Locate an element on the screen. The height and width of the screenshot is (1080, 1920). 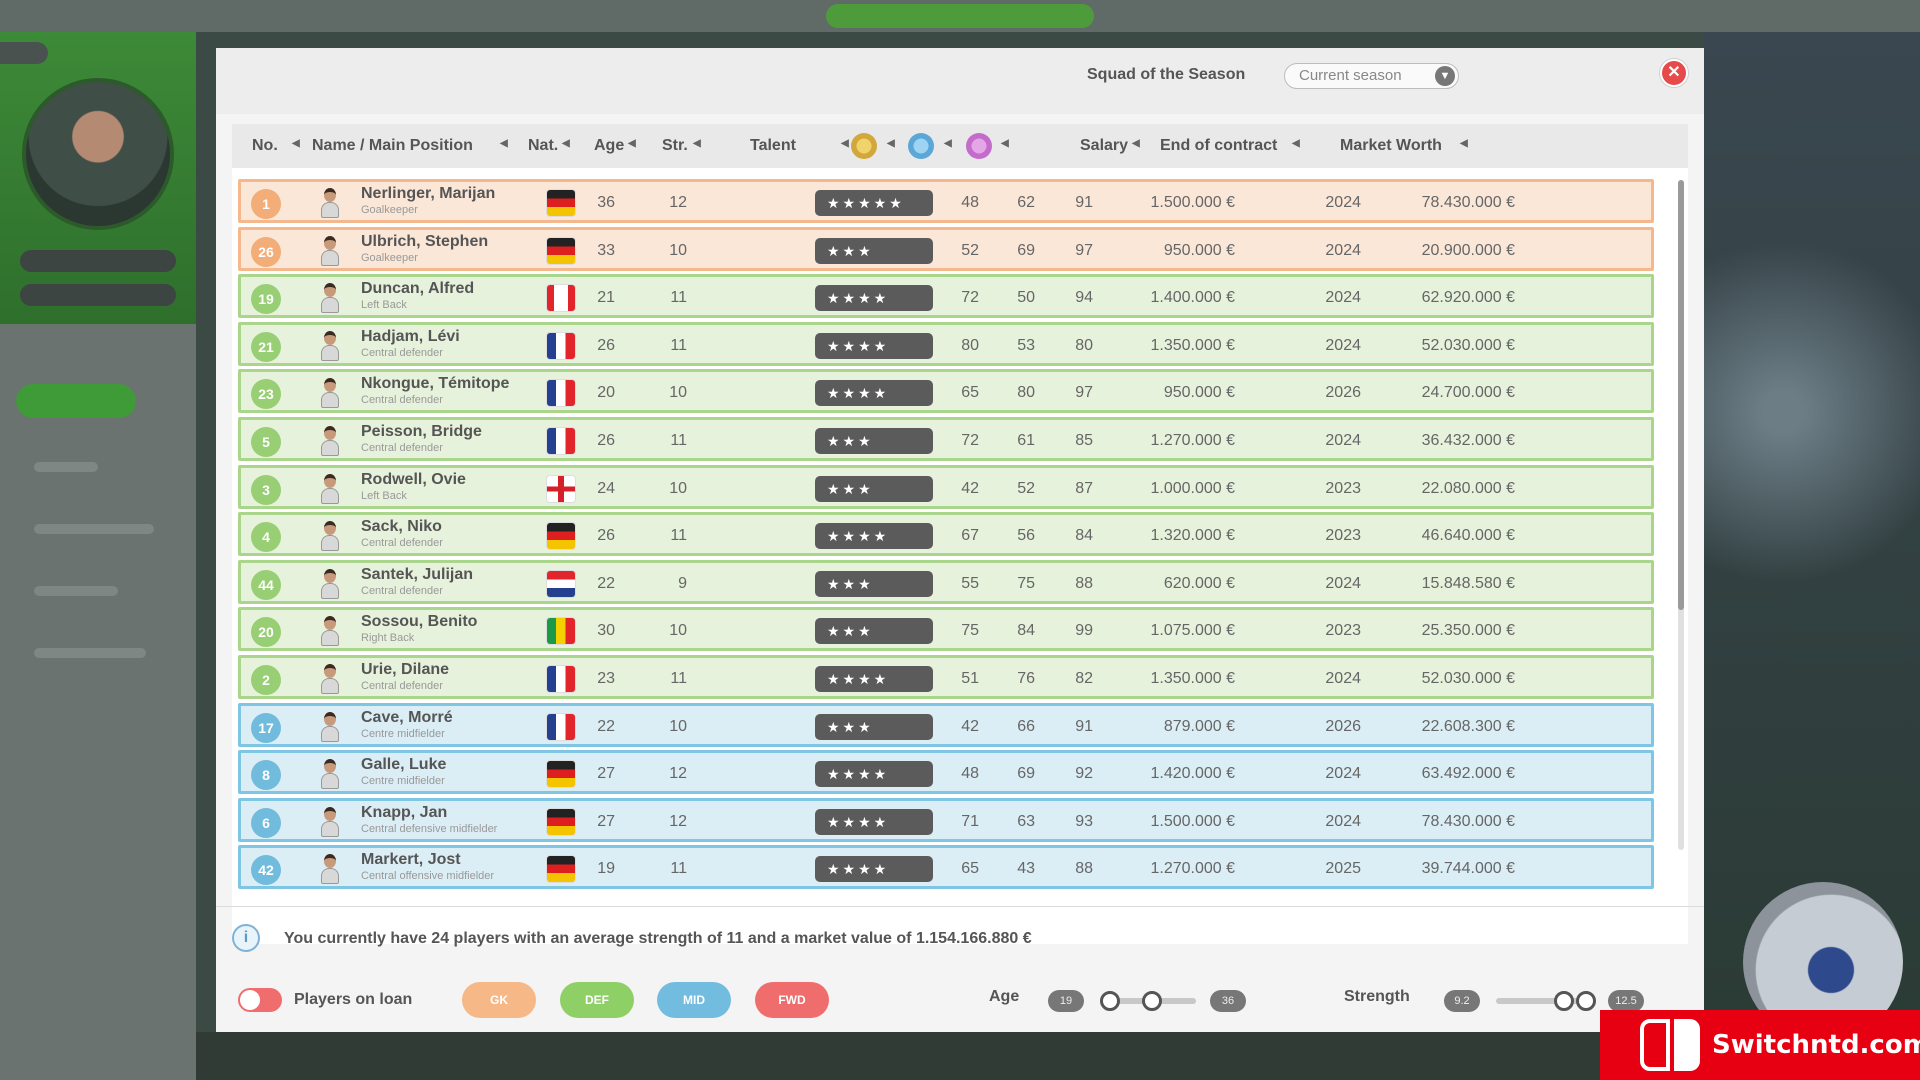
player-strength: 11 is located at coordinates (678, 536).